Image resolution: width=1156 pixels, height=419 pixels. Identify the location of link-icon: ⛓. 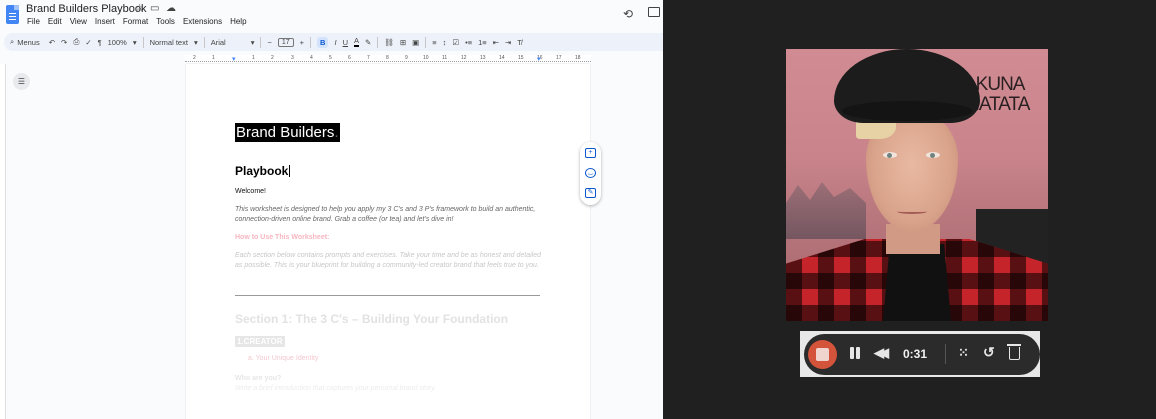
(389, 42).